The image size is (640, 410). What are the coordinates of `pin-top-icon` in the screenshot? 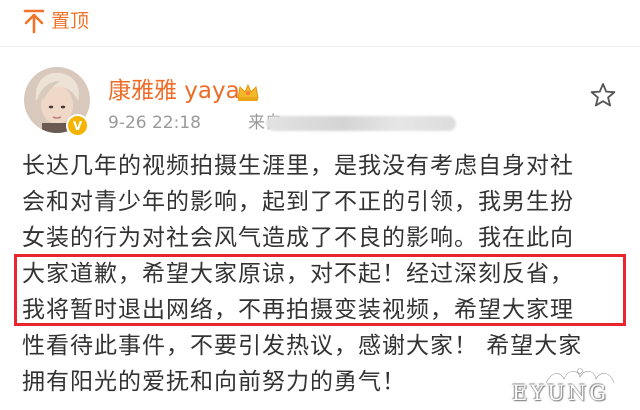 It's located at (34, 21).